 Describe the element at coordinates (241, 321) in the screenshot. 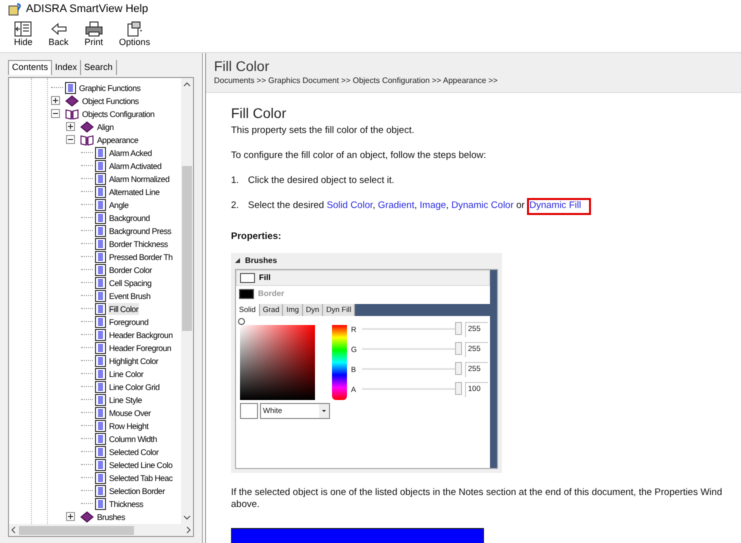

I see `eyedropper-circle-icon` at that location.